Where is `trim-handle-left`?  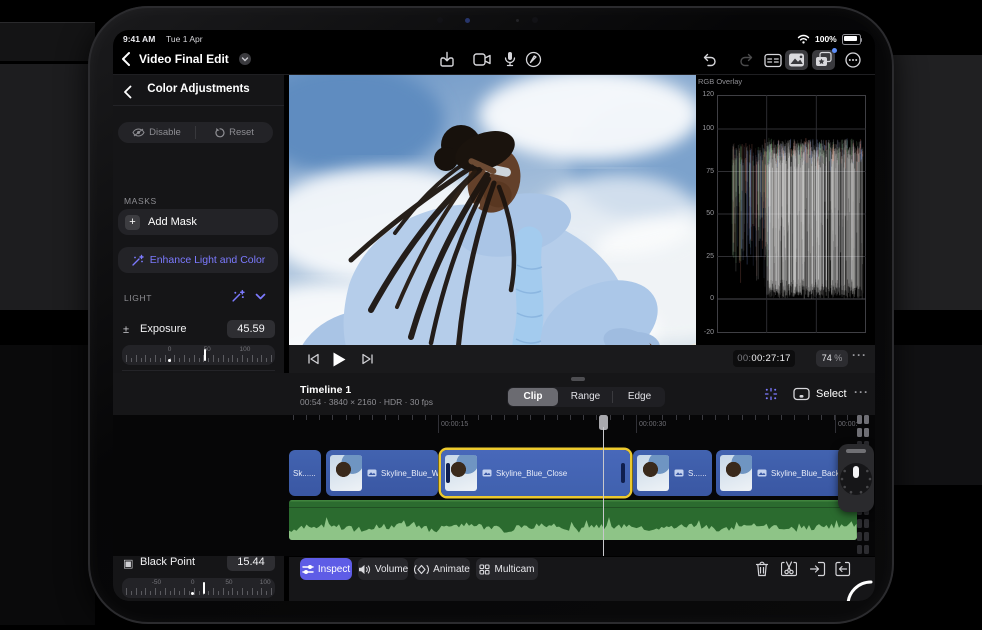 trim-handle-left is located at coordinates (448, 473).